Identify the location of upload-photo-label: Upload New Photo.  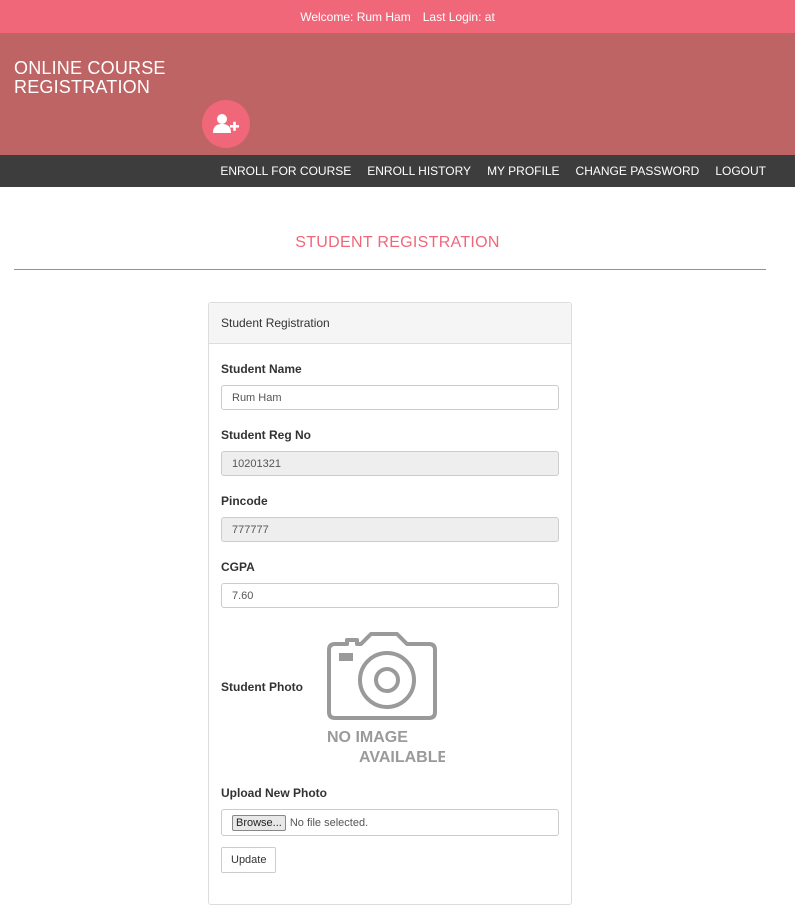
(274, 793).